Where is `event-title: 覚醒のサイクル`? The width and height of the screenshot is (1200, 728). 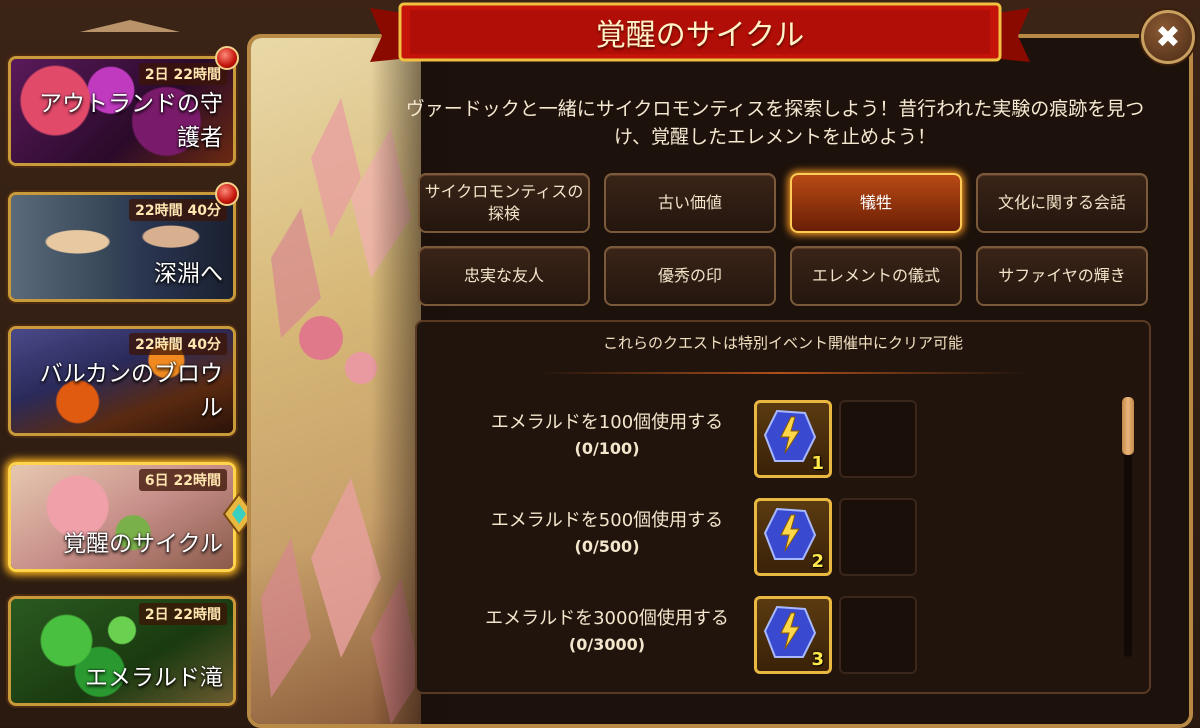
event-title: 覚醒のサイクル is located at coordinates (143, 544).